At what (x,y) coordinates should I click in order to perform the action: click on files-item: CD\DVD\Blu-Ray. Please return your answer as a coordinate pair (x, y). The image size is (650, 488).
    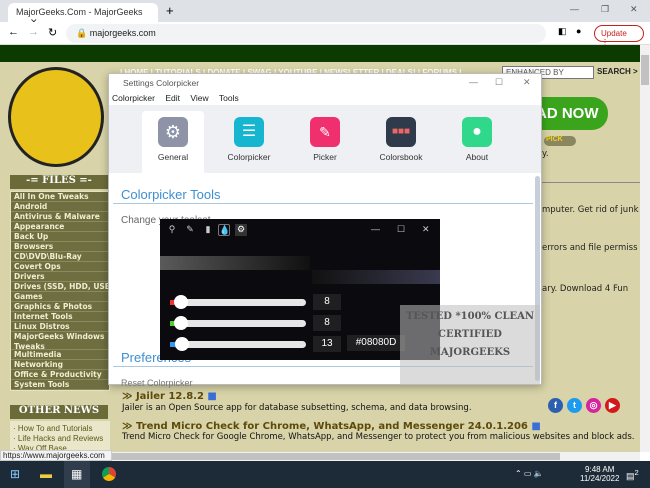
    Looking at the image, I should click on (60, 257).